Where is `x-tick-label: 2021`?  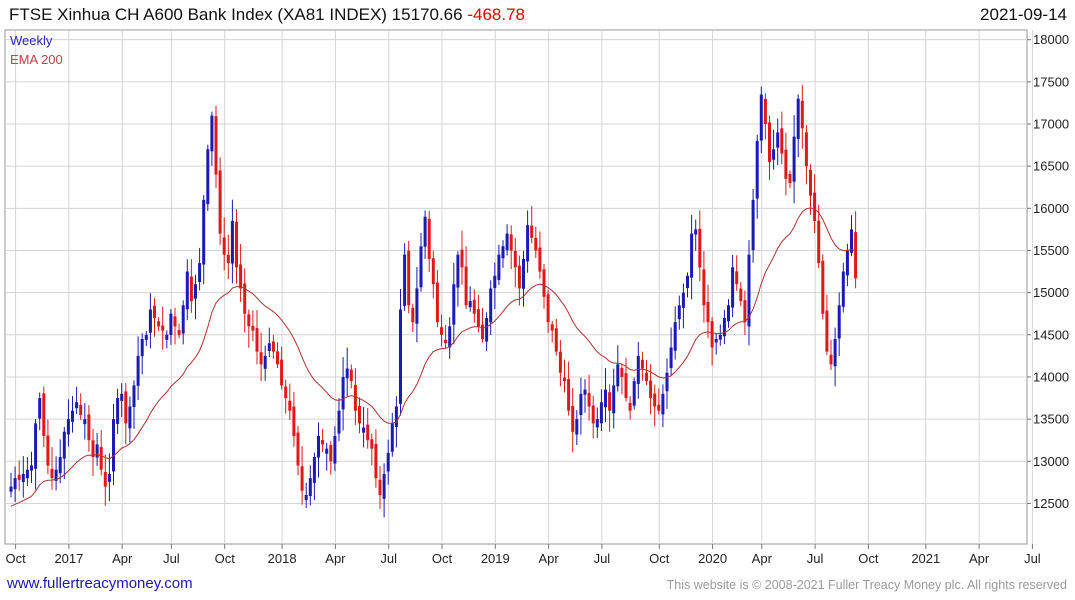
x-tick-label: 2021 is located at coordinates (925, 558).